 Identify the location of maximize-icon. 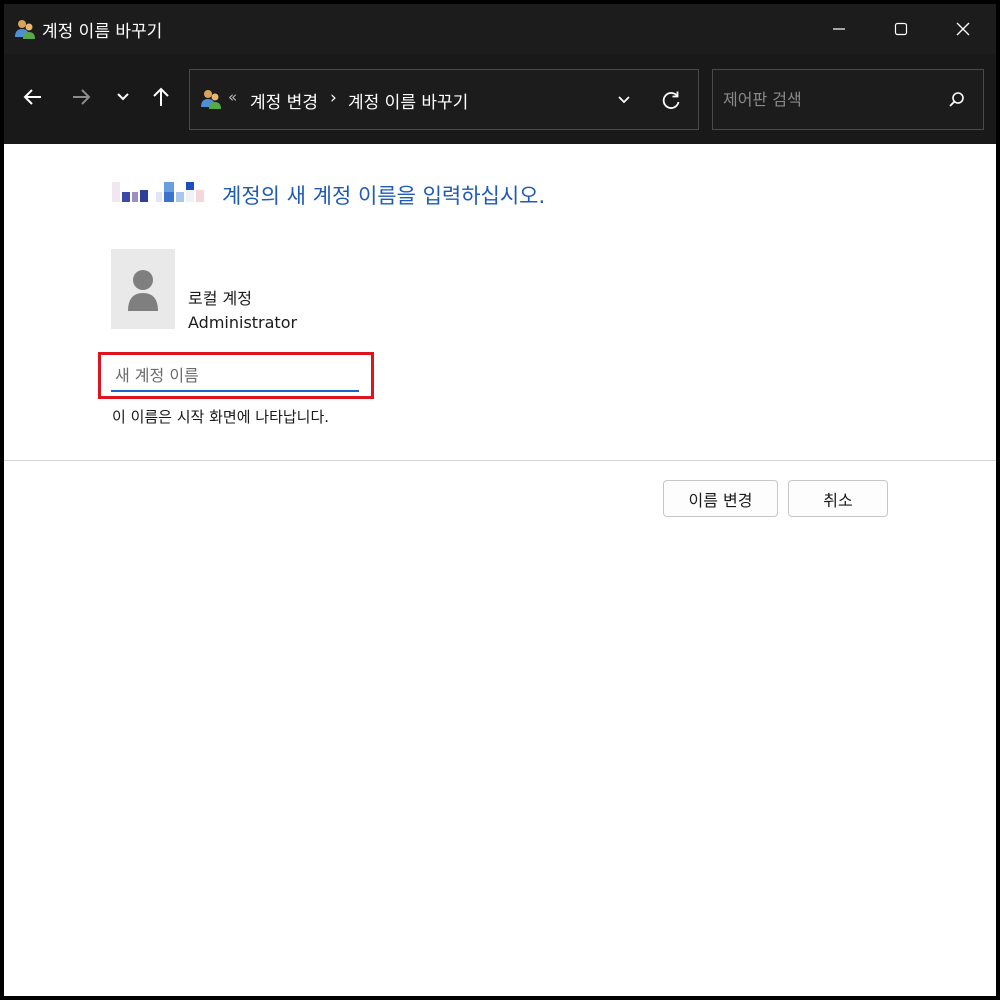
(901, 29).